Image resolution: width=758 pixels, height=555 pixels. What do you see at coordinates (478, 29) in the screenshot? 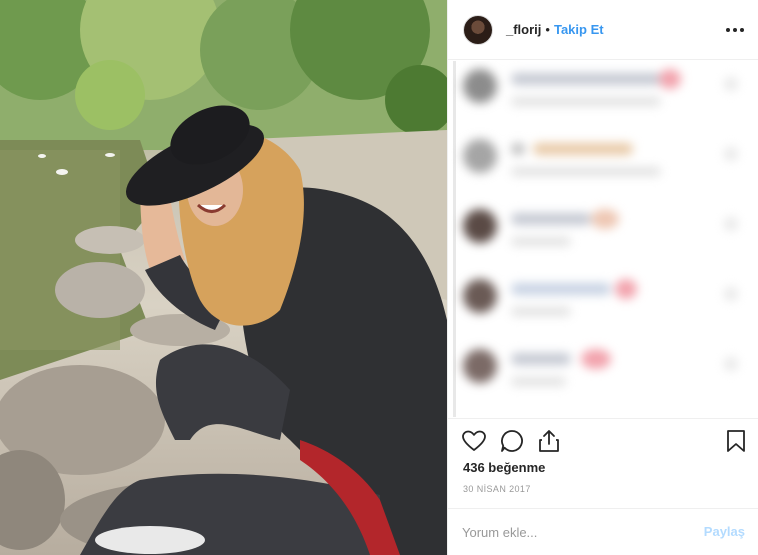
I see `avatar` at bounding box center [478, 29].